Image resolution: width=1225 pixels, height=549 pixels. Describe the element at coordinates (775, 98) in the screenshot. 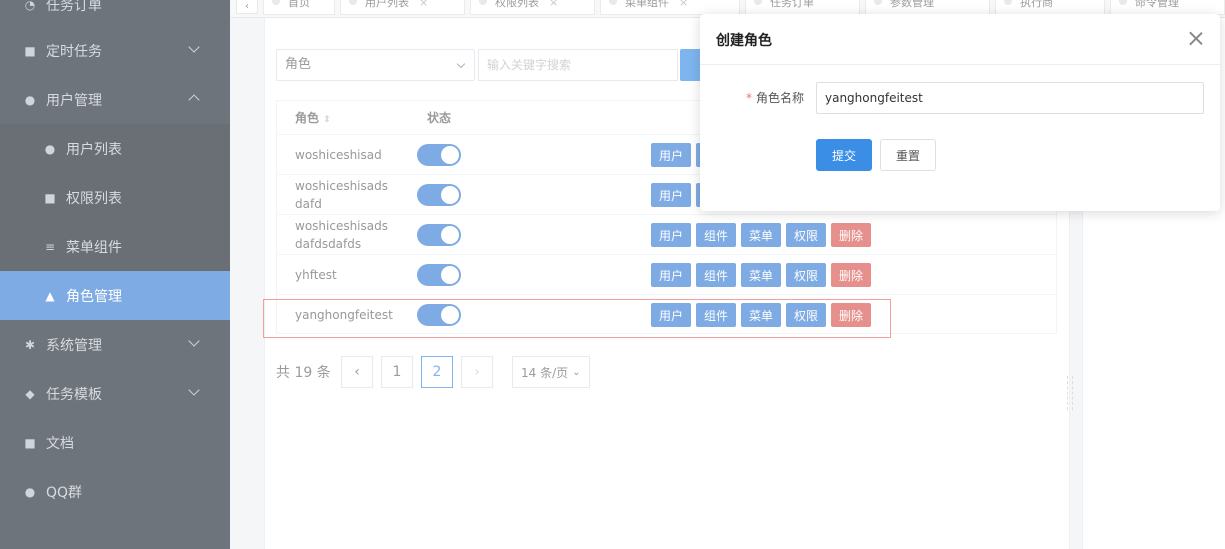

I see `role-name-label: * 角色名称` at that location.